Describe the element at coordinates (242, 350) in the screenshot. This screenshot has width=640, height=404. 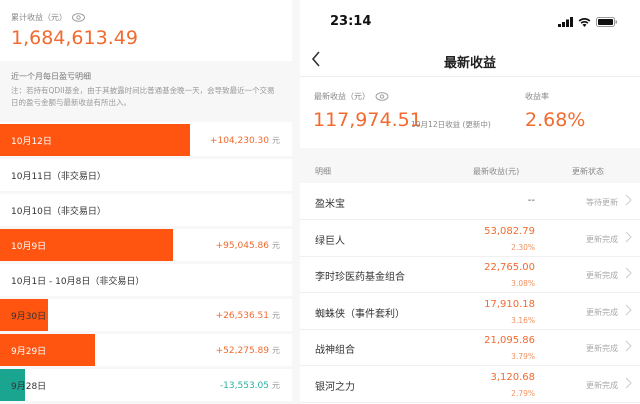
I see `row-amount: +52,275.89` at that location.